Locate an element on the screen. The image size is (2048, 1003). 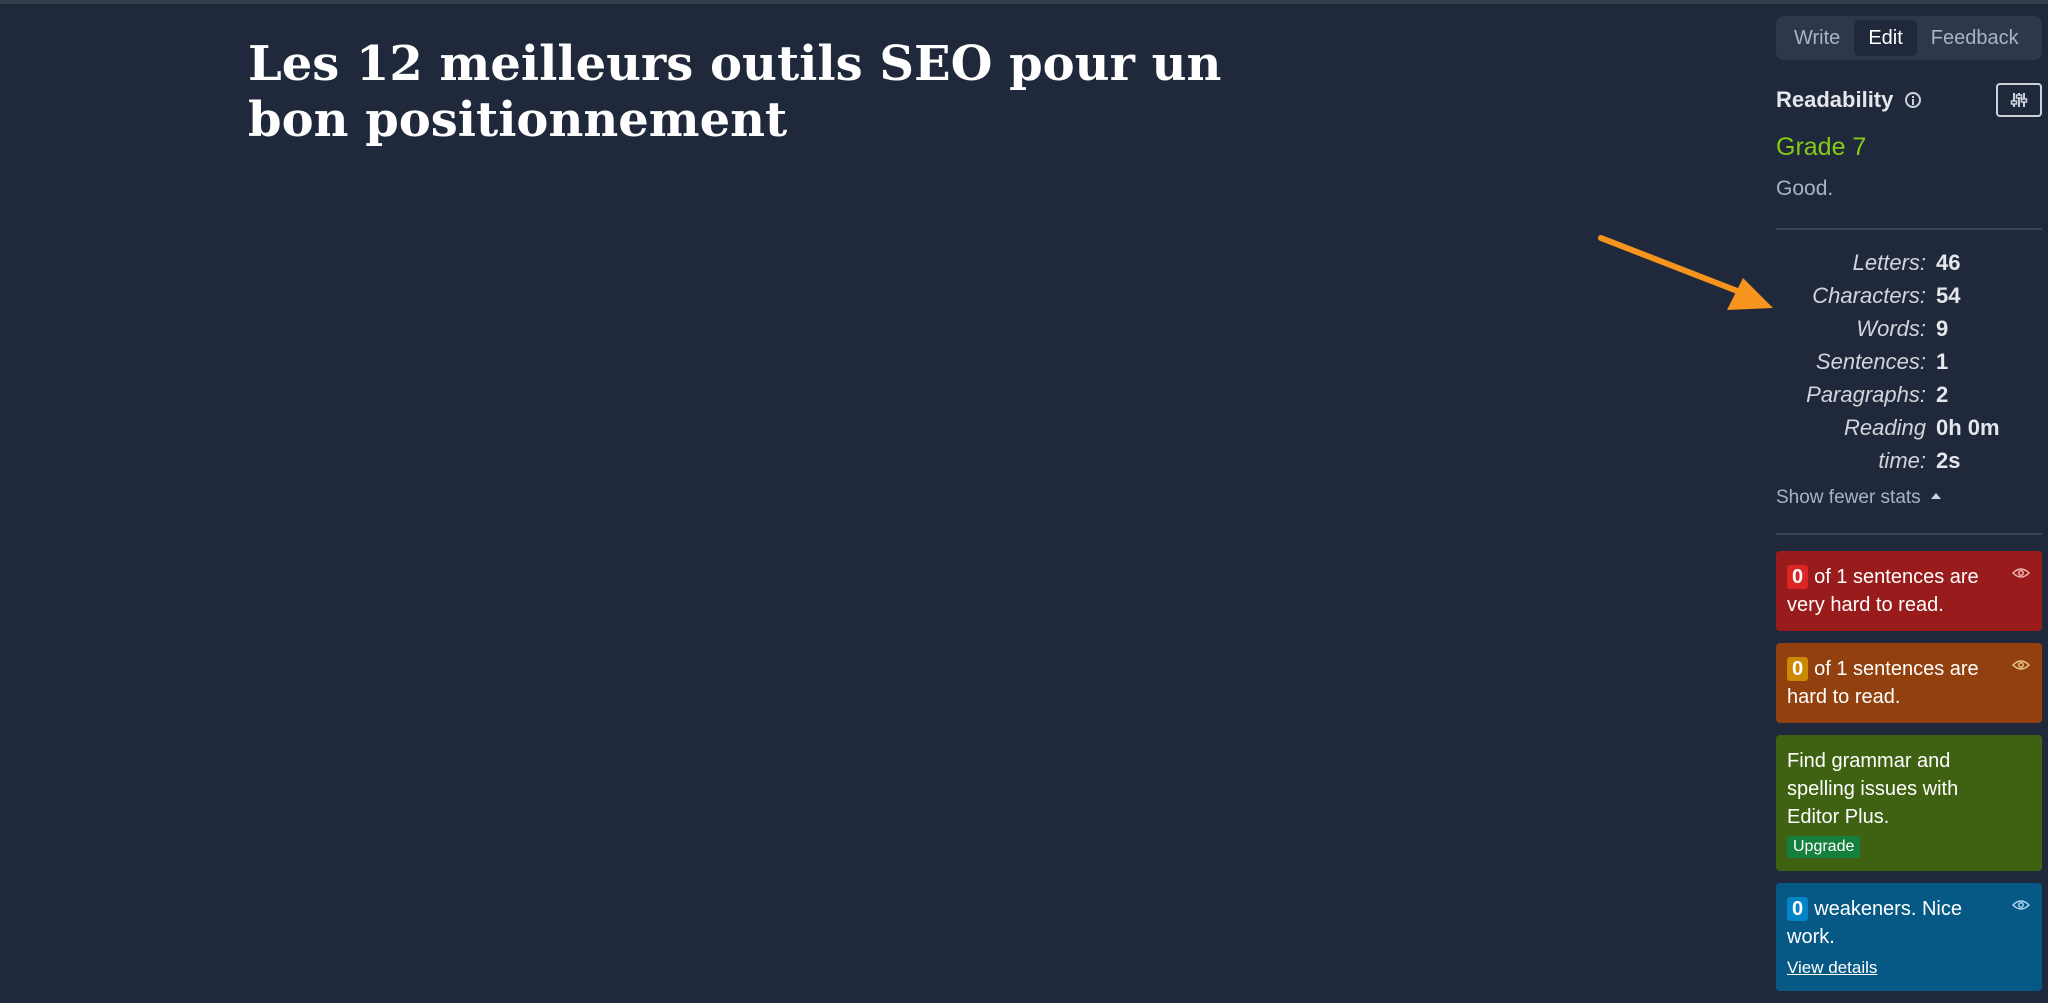
arrow-annotation is located at coordinates (1685, 272).